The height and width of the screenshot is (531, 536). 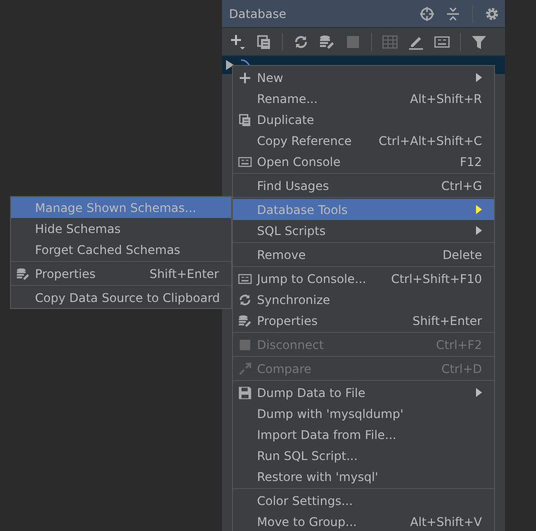 I want to click on menu-item: Copy Data Source to Clipboard, so click(x=121, y=297).